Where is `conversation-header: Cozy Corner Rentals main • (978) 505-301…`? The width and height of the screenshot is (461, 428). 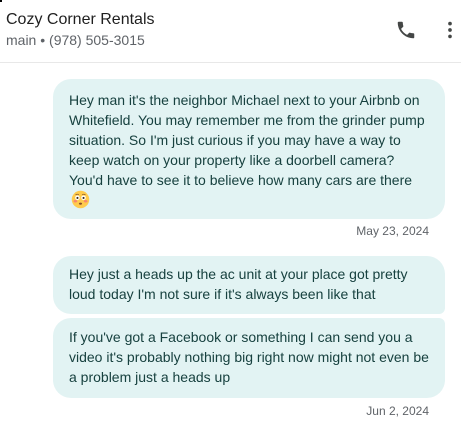 conversation-header: Cozy Corner Rentals main • (978) 505-301… is located at coordinates (230, 31).